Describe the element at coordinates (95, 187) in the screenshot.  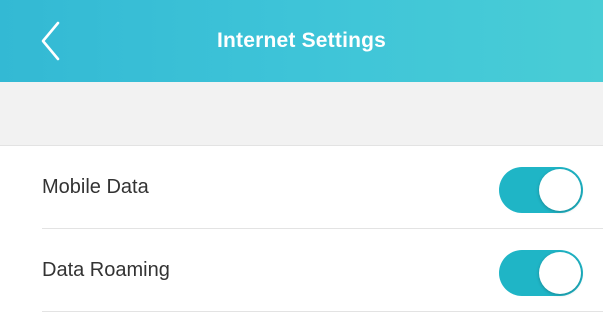
I see `setting-label-mobile-data: Mobile Data` at that location.